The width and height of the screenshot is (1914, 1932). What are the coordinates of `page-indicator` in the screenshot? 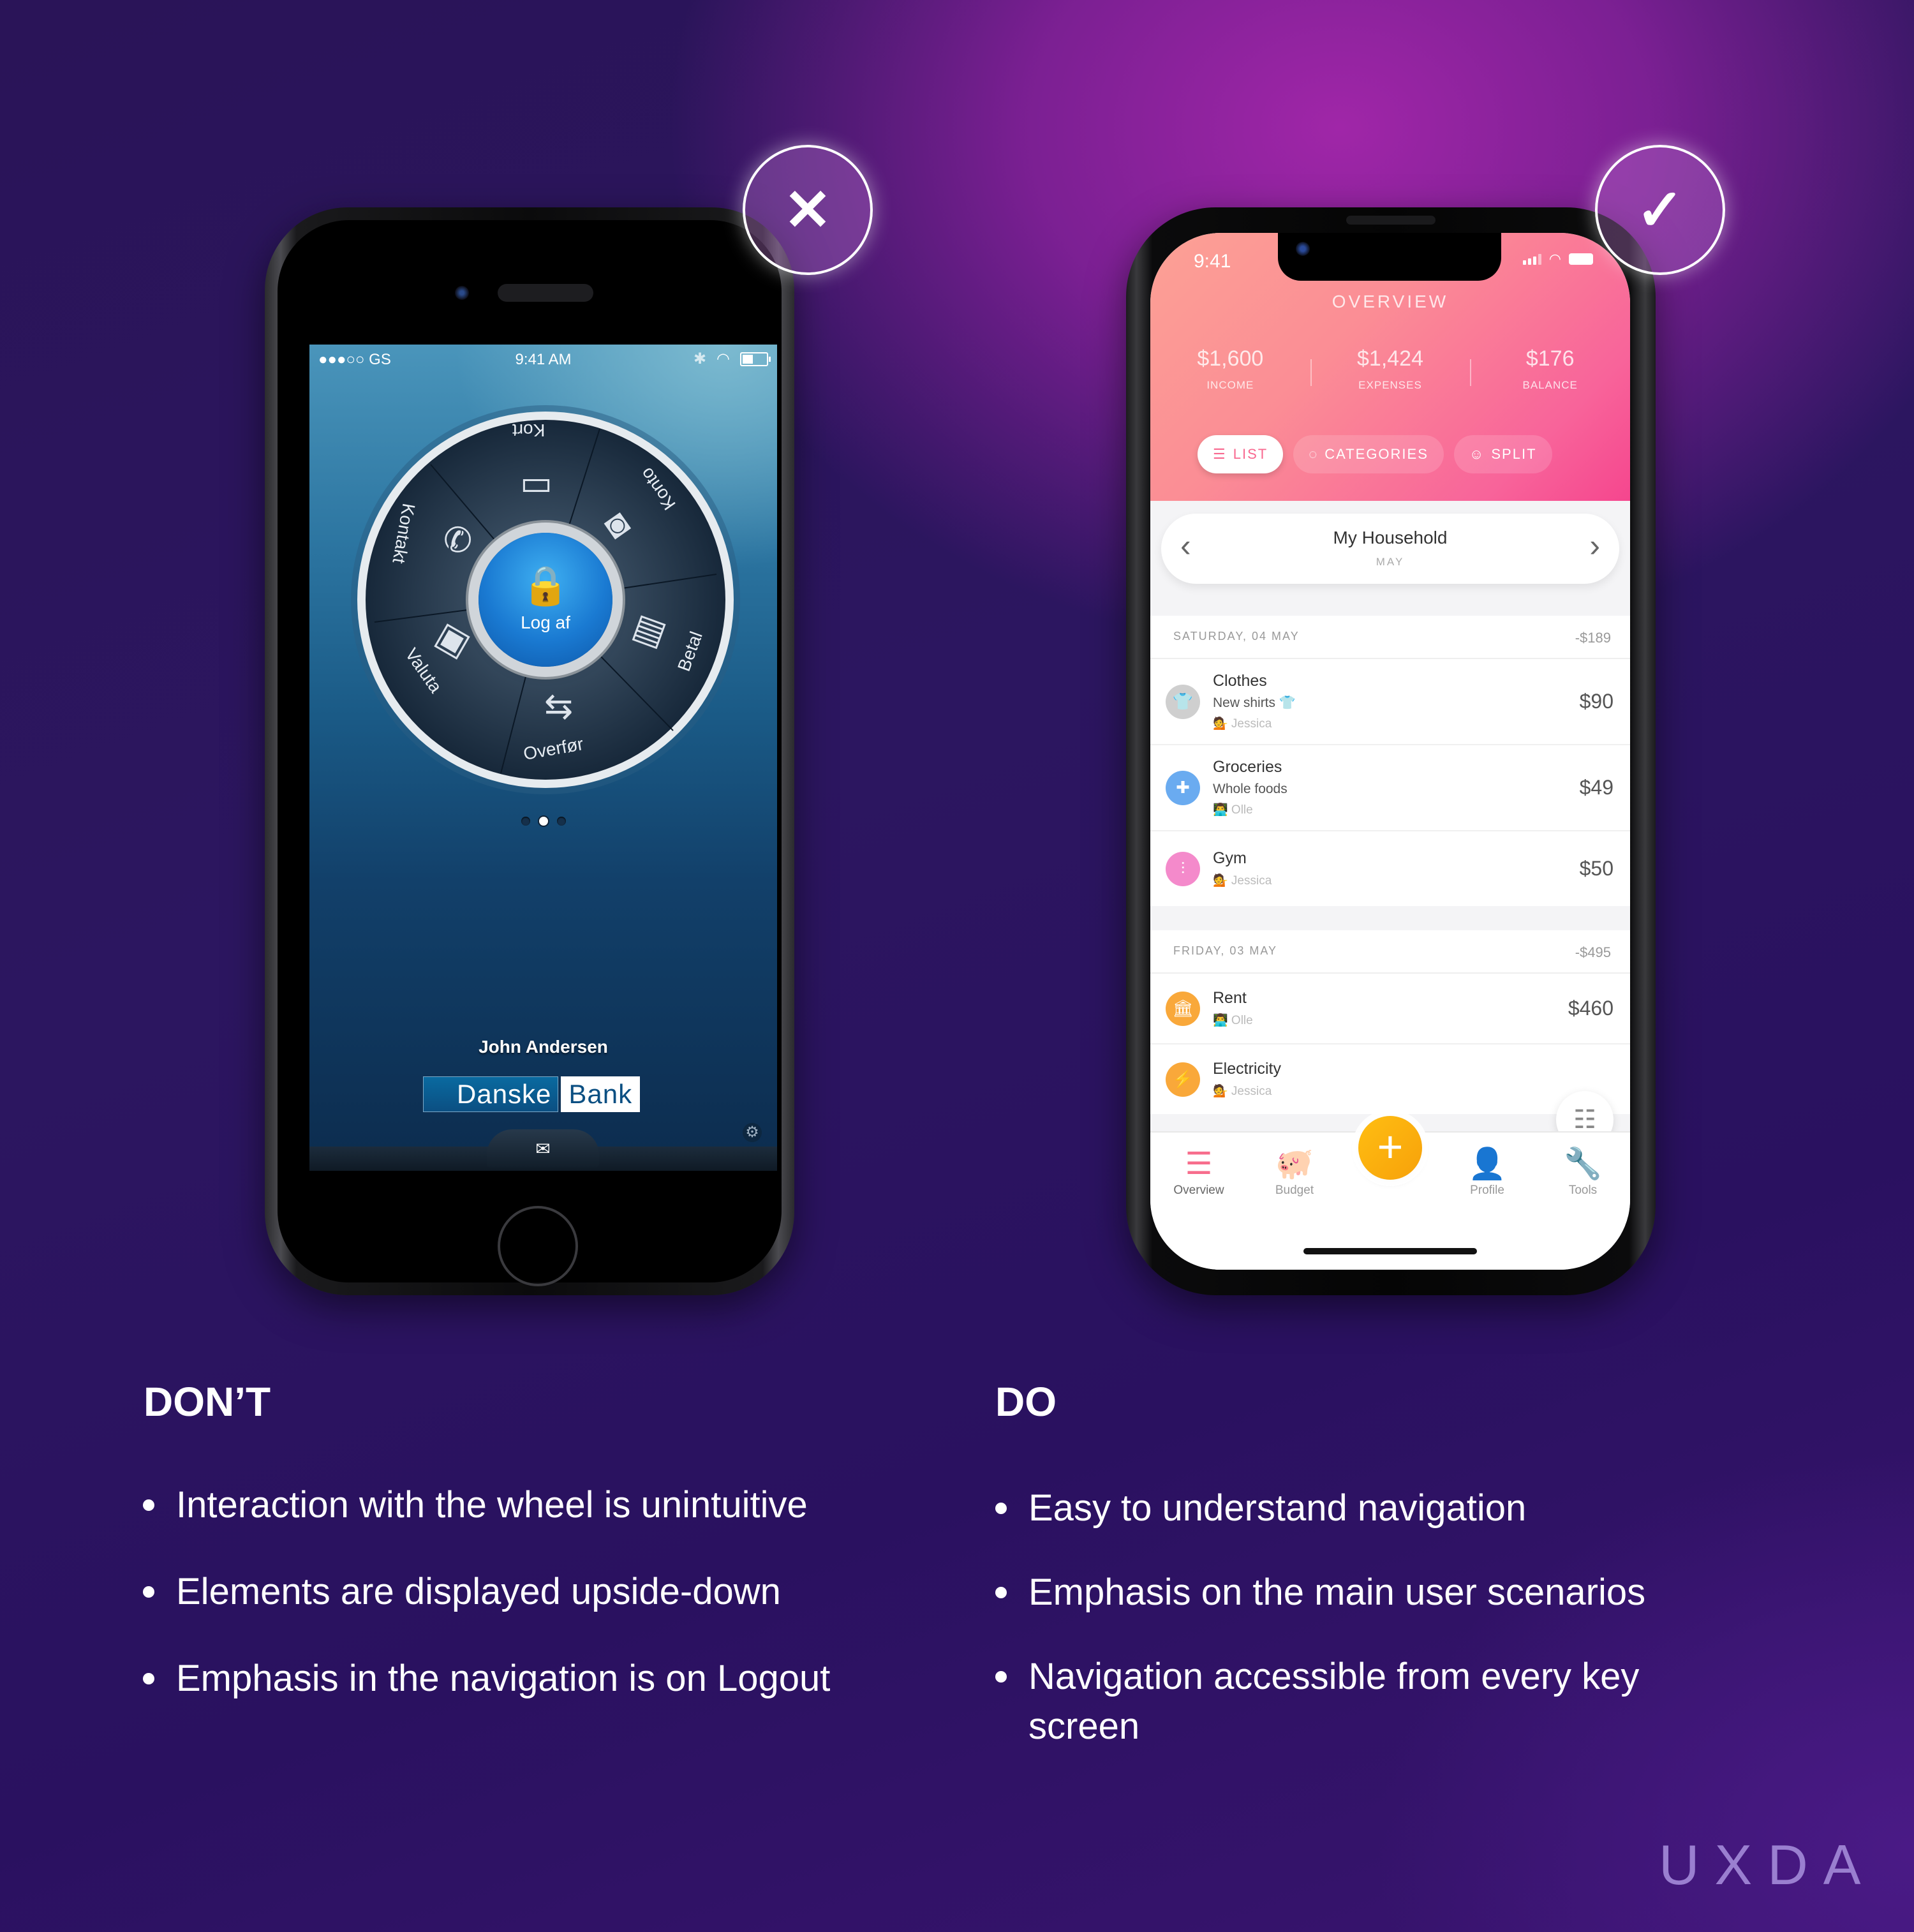 It's located at (543, 822).